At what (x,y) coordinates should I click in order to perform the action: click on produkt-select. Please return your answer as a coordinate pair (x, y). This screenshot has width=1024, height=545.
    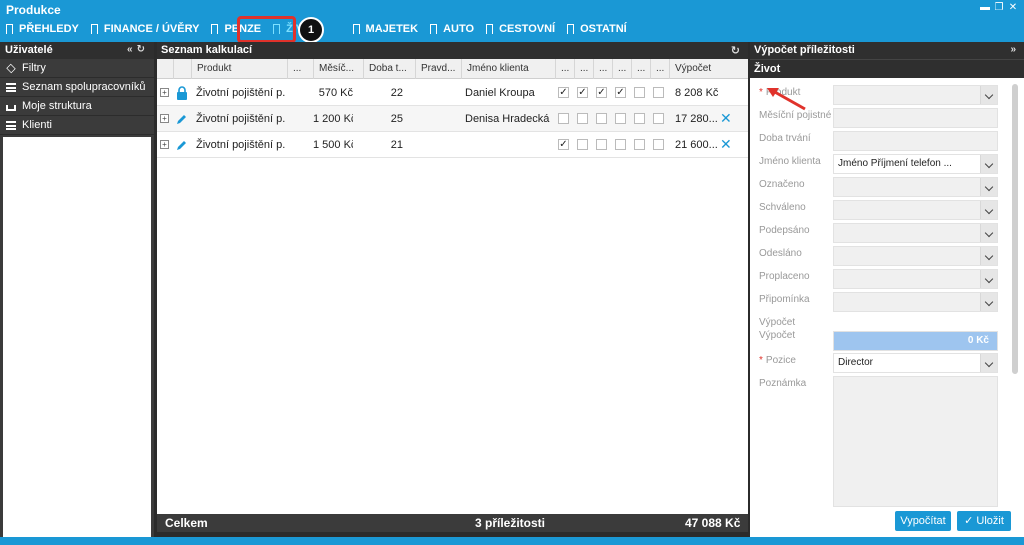
    Looking at the image, I should click on (915, 95).